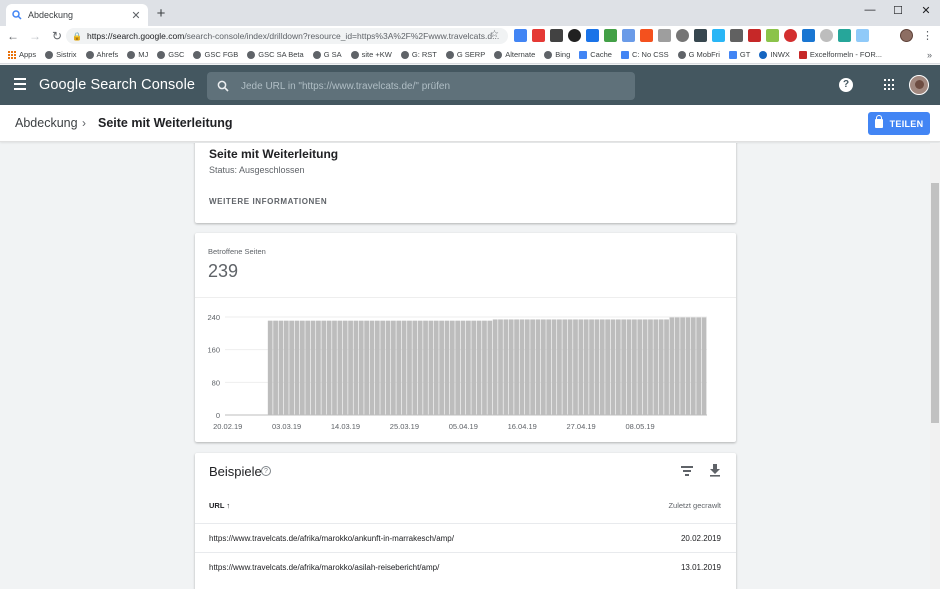 This screenshot has height=589, width=940. Describe the element at coordinates (557, 54) in the screenshot. I see `bookmark-item: Bing` at that location.